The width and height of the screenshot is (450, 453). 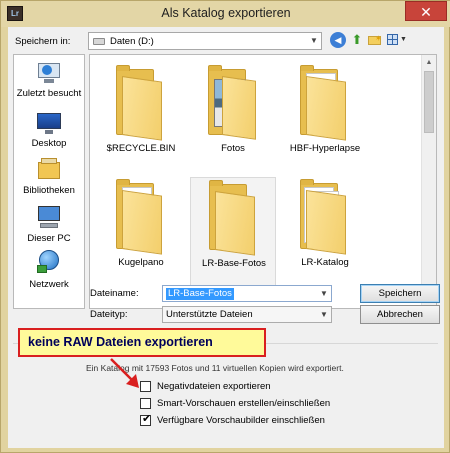 I want to click on place-network: Netzwerk, so click(x=49, y=270).